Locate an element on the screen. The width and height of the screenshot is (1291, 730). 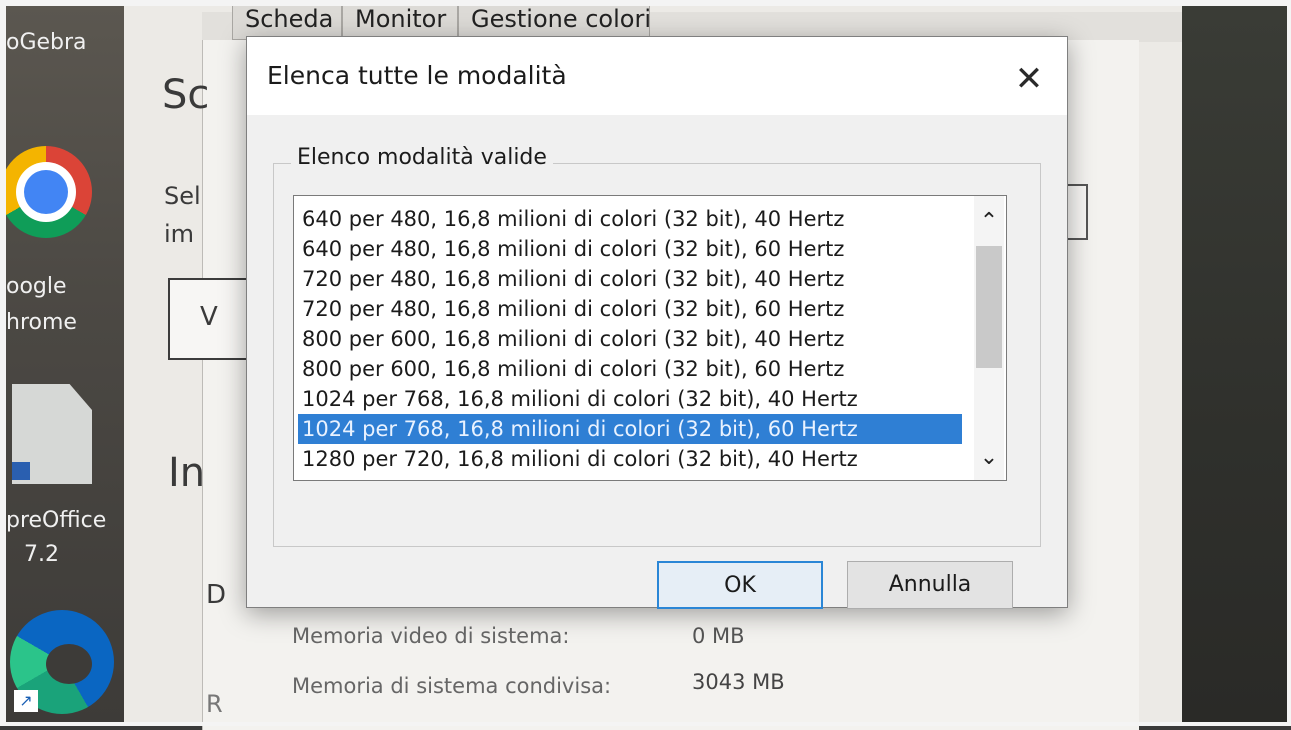
shortcut-arrow-icon: ↗ is located at coordinates (26, 701).